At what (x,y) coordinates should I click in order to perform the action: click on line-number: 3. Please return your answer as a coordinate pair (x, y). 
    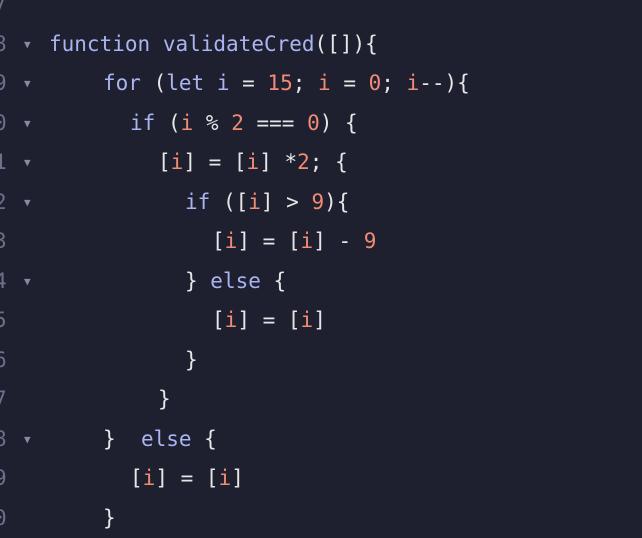
    Looking at the image, I should click on (7, 242).